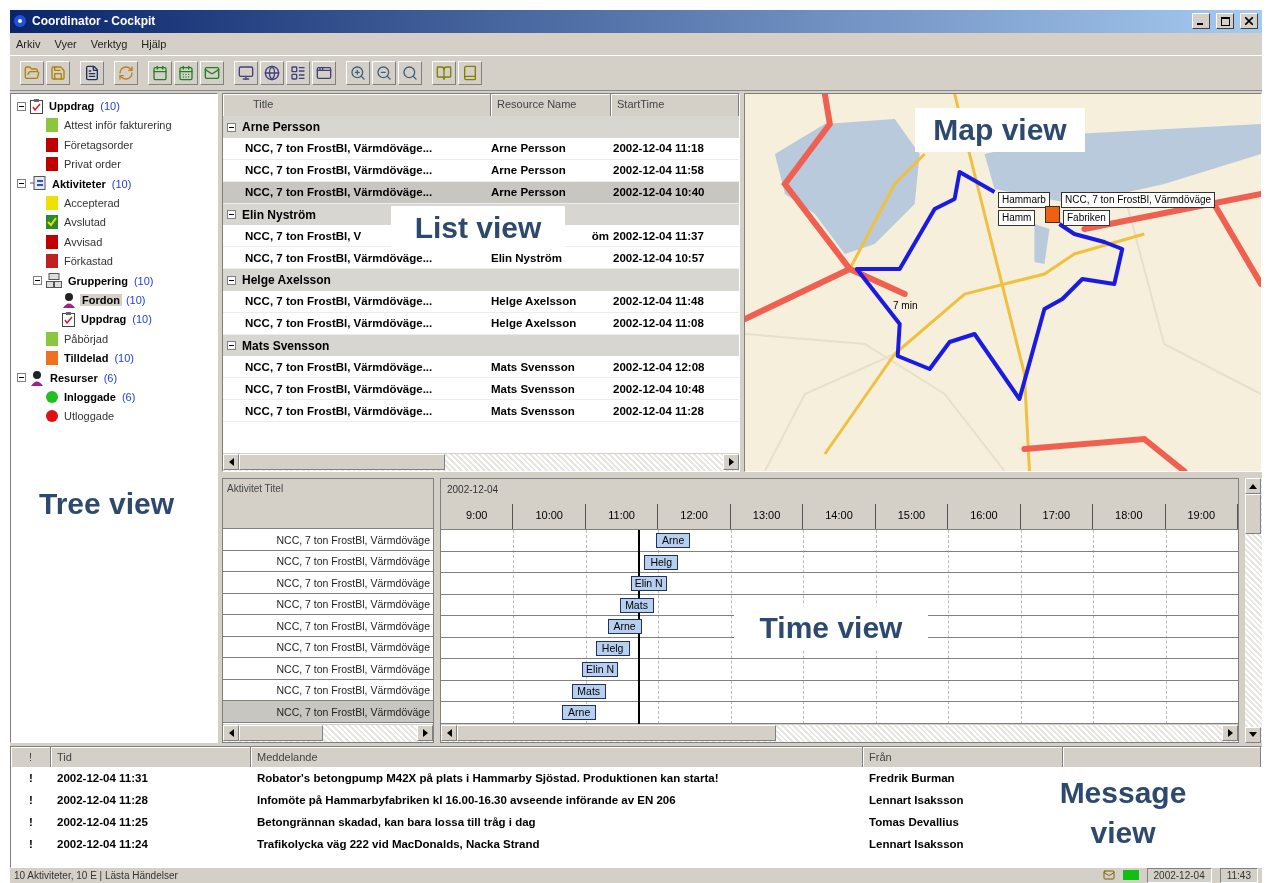 This screenshot has height=883, width=1266. I want to click on column-header: Meddelande, so click(557, 756).